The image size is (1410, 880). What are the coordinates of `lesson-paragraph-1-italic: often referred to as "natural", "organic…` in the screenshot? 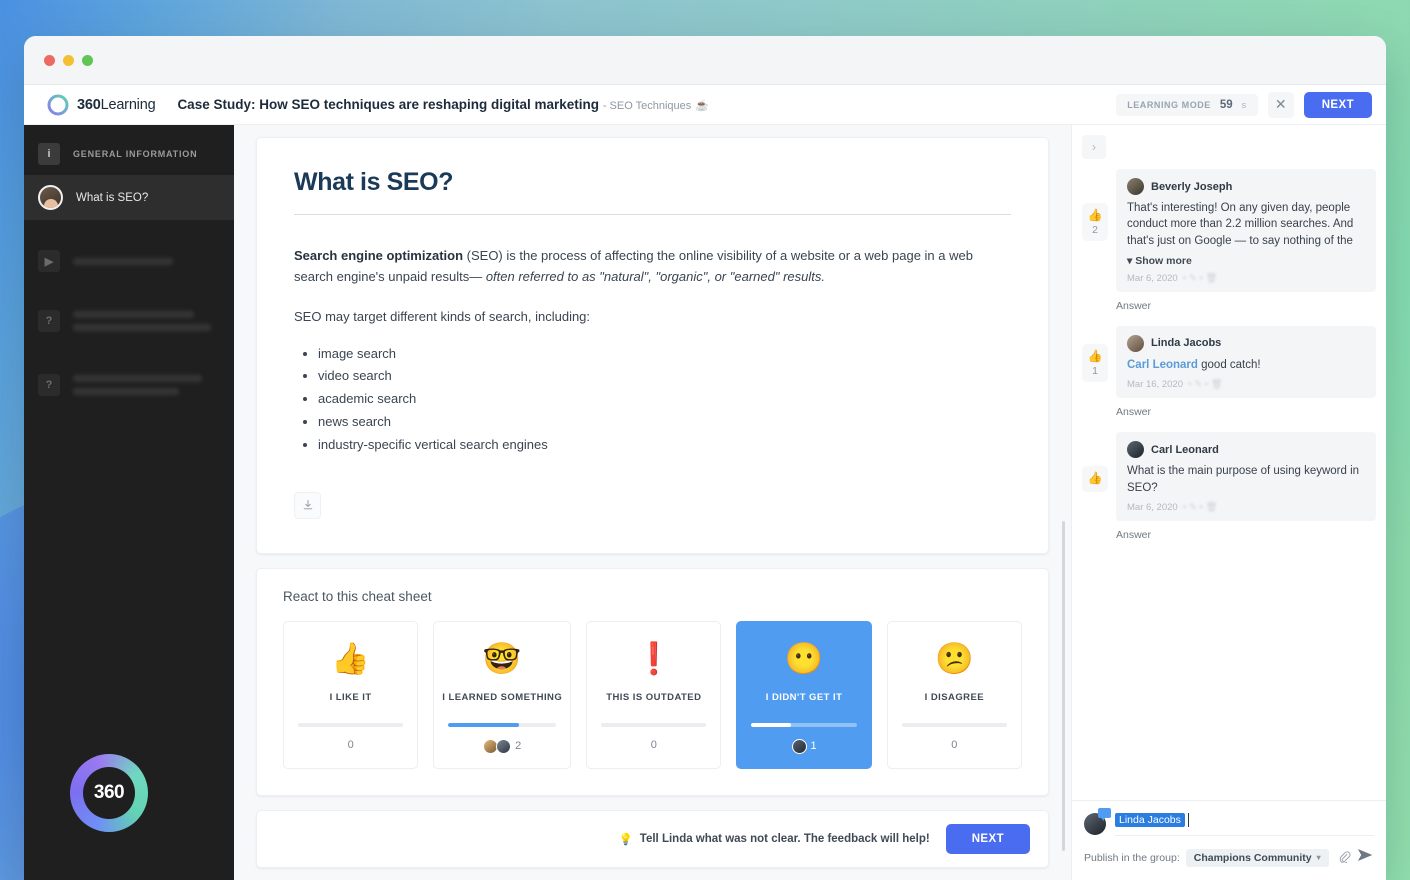 It's located at (655, 276).